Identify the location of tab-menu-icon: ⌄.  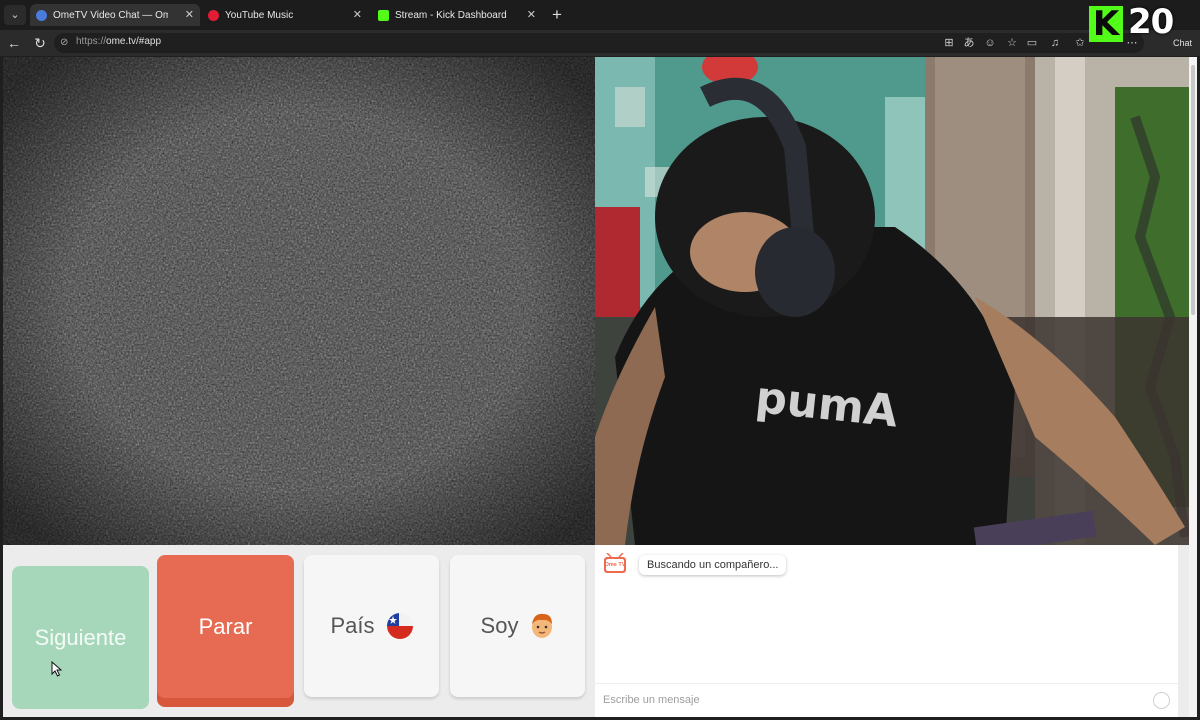
(15, 15).